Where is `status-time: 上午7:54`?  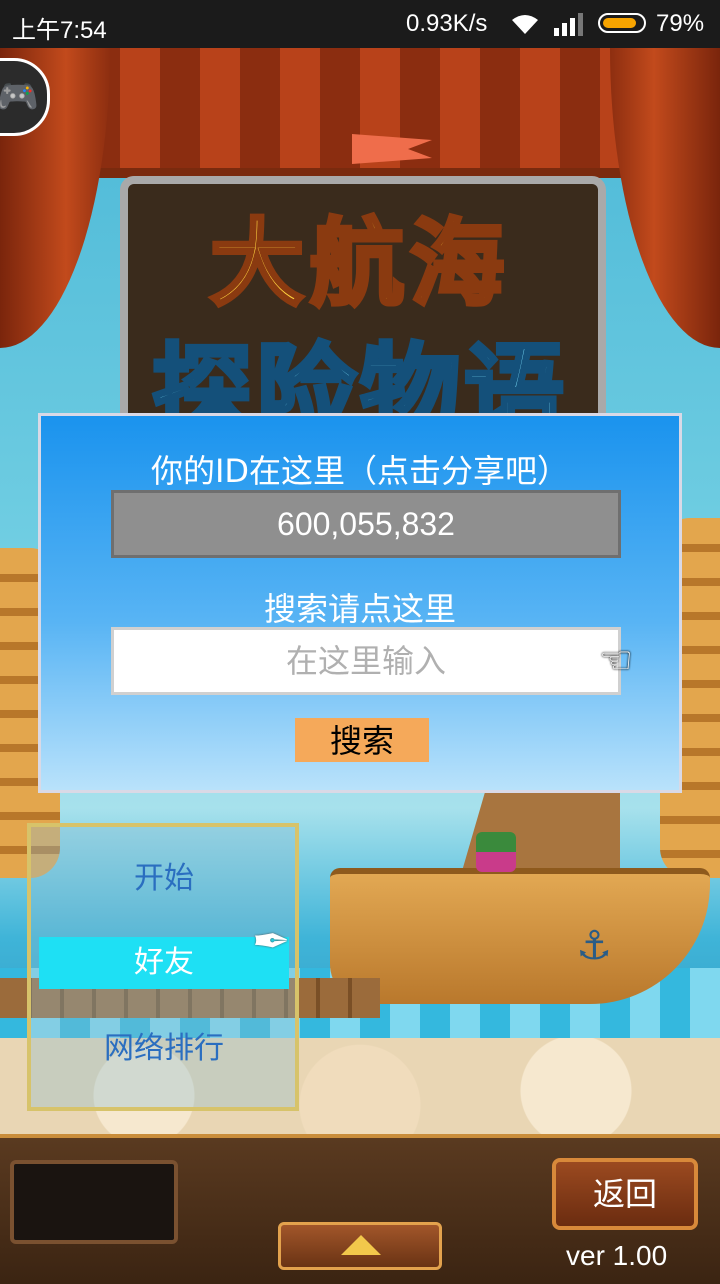 status-time: 上午7:54 is located at coordinates (59, 30).